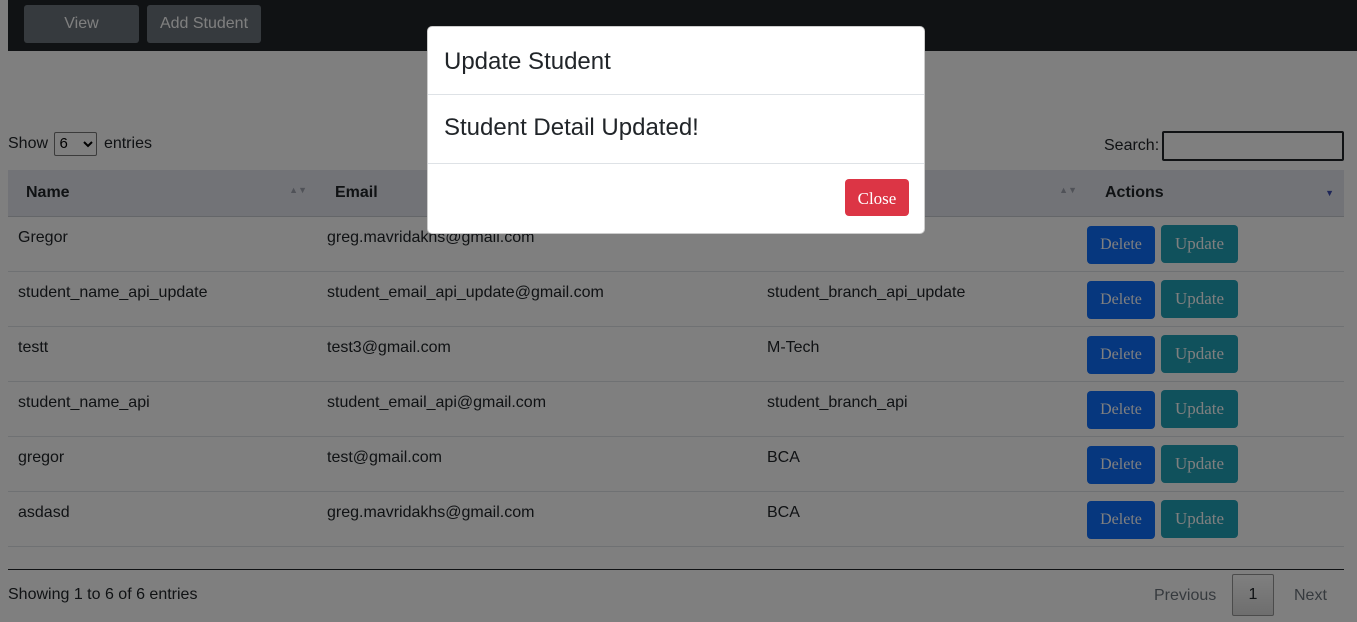 The image size is (1357, 622). I want to click on modal-footer: Close, so click(676, 199).